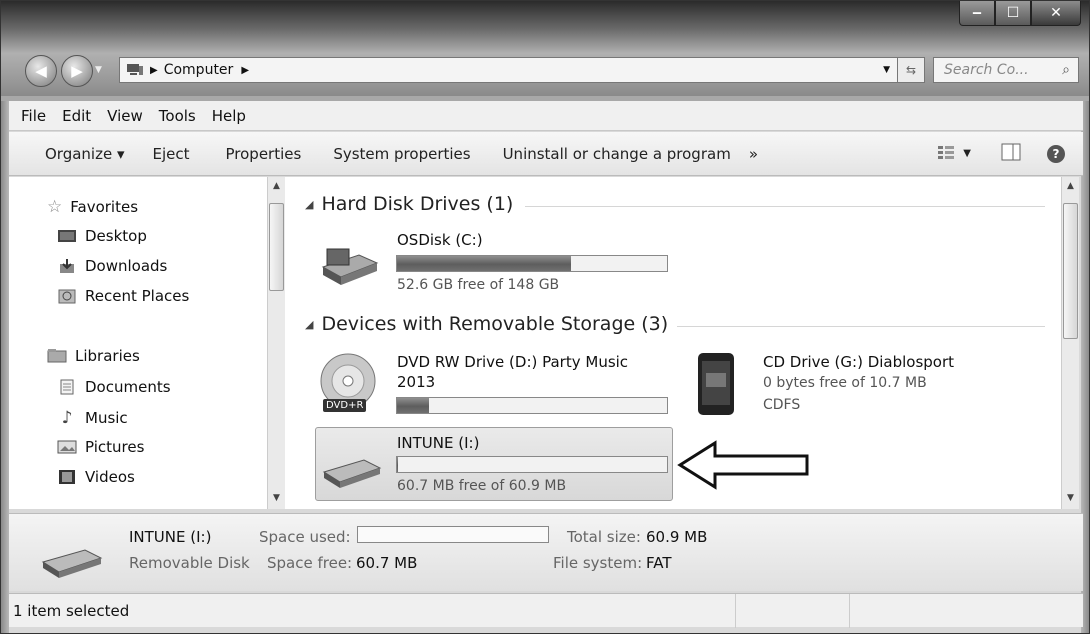 This screenshot has width=1090, height=634. What do you see at coordinates (1056, 13) in the screenshot?
I see `close-button: ✕` at bounding box center [1056, 13].